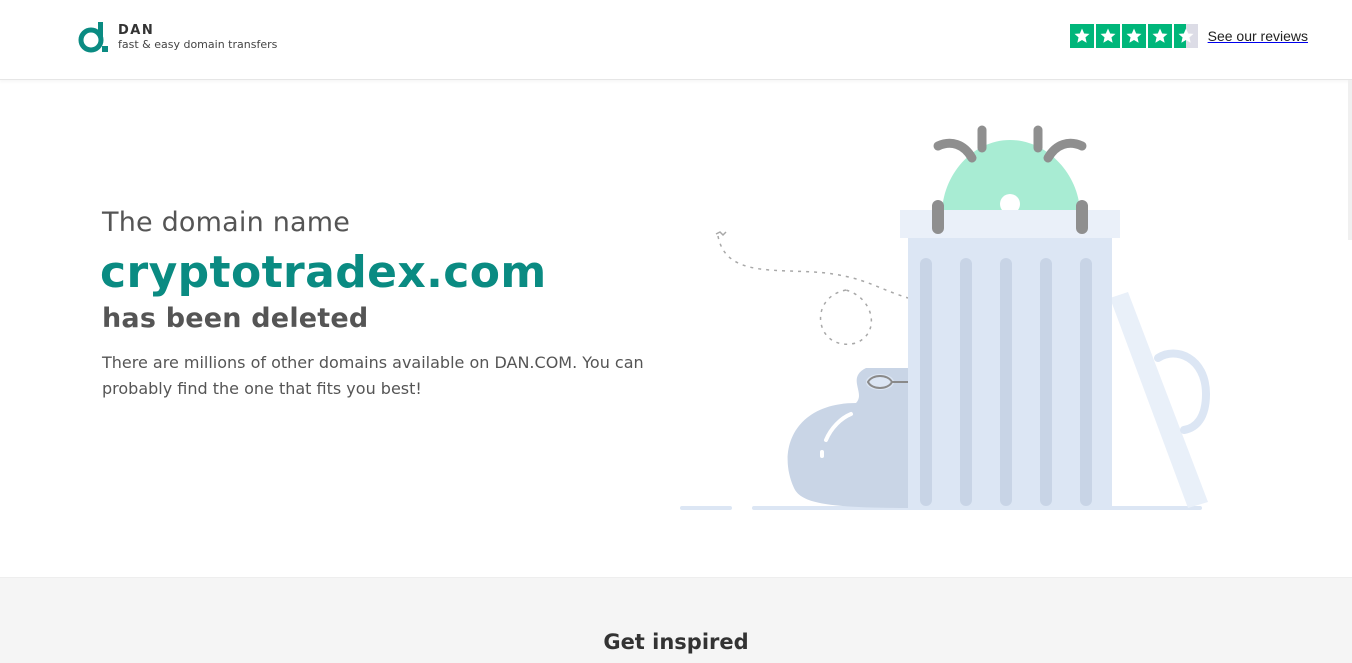 The height and width of the screenshot is (663, 1352). What do you see at coordinates (676, 642) in the screenshot?
I see `section-title: Get inspired` at bounding box center [676, 642].